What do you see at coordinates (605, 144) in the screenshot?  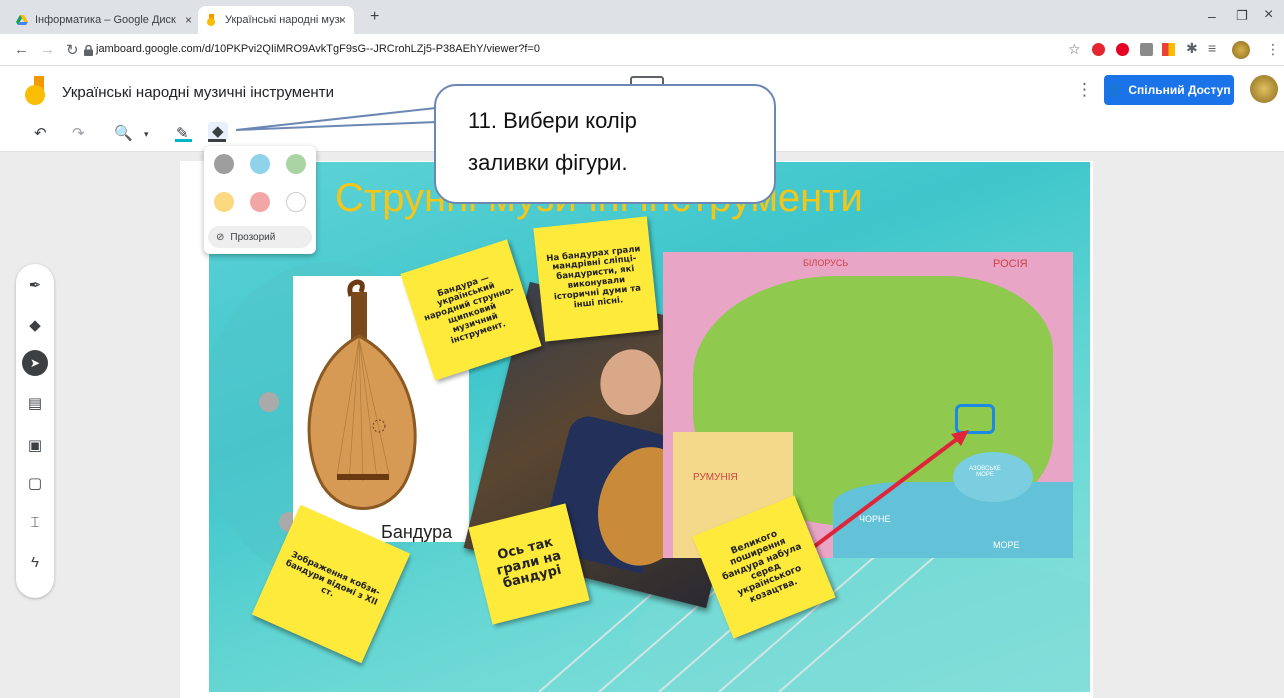 I see `instruction-callout: 11. Вибери колір заливки фігури.` at bounding box center [605, 144].